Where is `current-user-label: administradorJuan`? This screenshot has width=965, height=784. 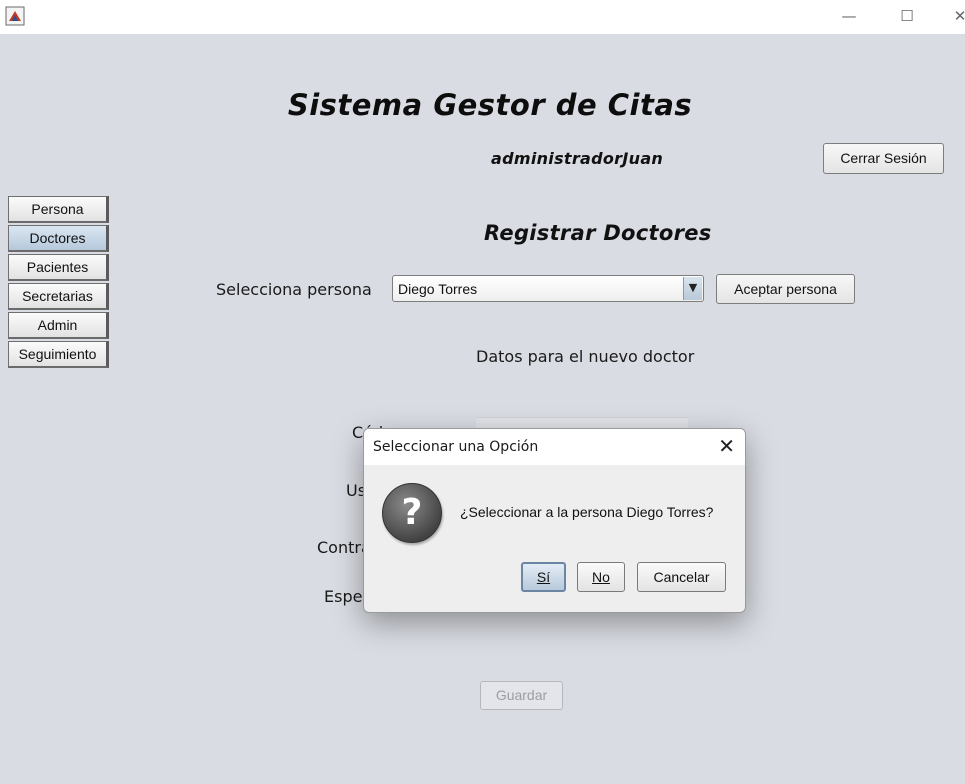
current-user-label: administradorJuan is located at coordinates (577, 158).